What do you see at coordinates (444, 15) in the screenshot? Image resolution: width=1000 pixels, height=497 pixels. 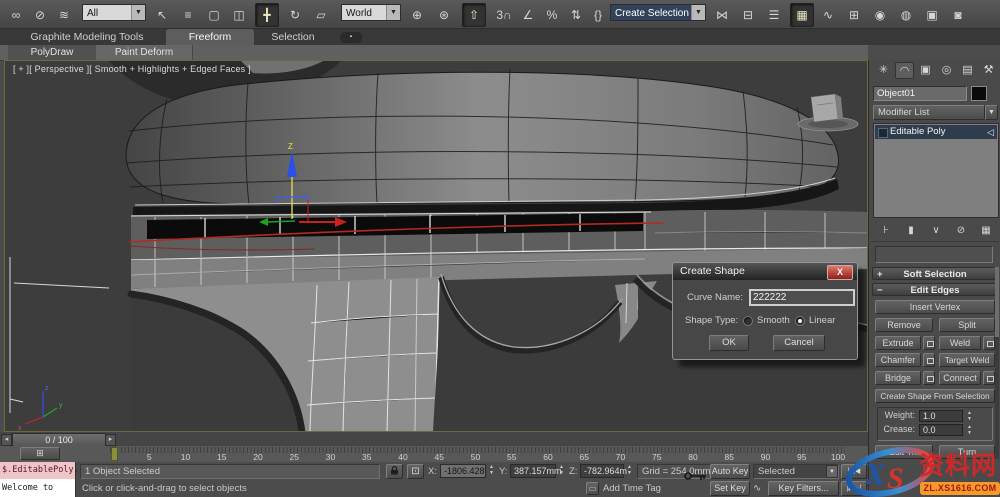 I see `select-and-manipulate-icon: ⊛` at bounding box center [444, 15].